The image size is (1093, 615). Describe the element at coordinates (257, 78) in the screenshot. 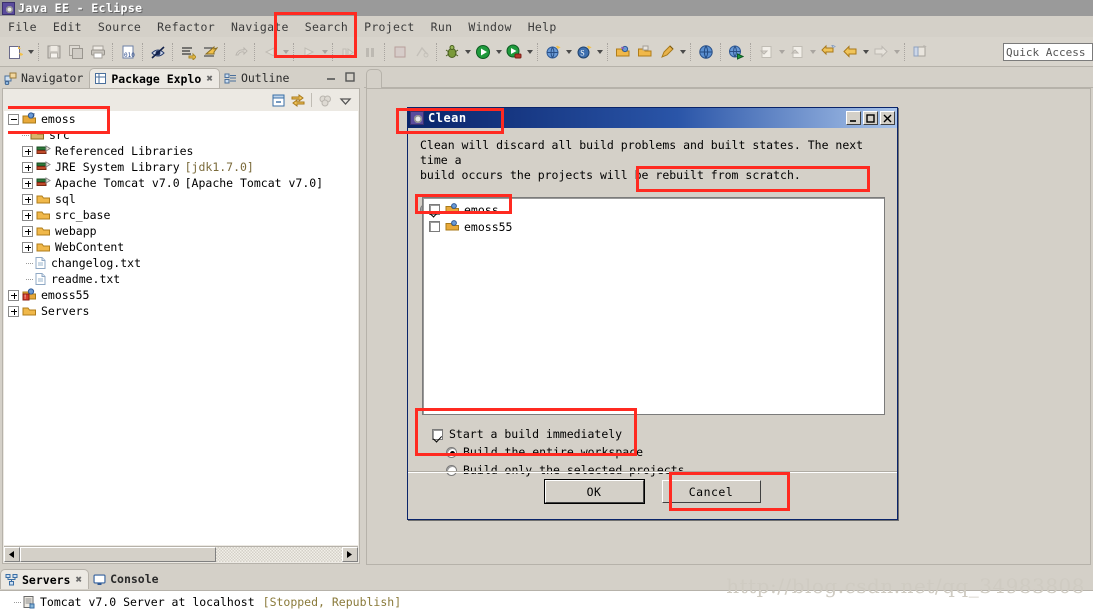

I see `tab-outline: Outline` at that location.